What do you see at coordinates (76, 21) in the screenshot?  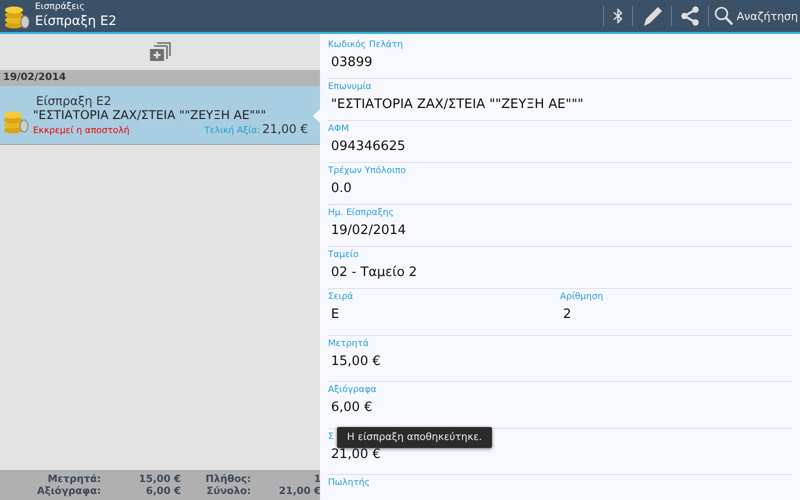 I see `screen-title: Είσπραξη Ε2` at bounding box center [76, 21].